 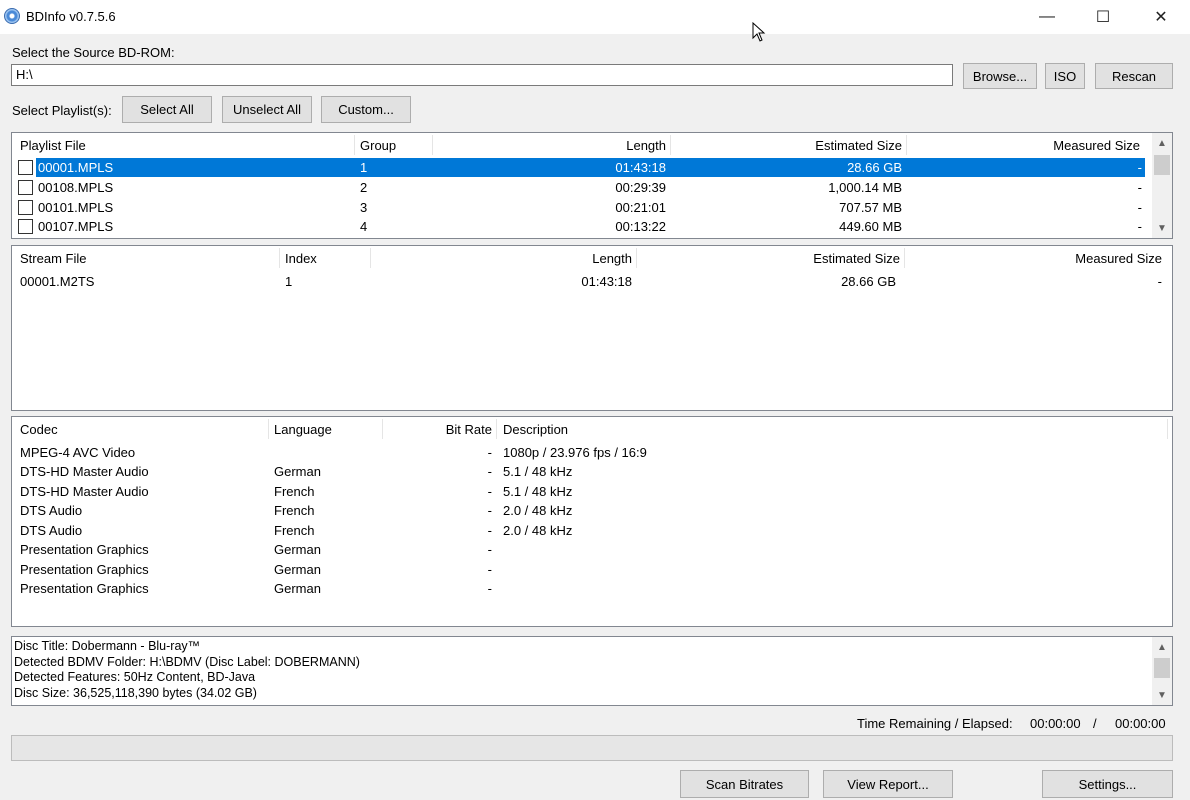 What do you see at coordinates (93, 52) in the screenshot?
I see `source-label: Select the Source BD-ROM:` at bounding box center [93, 52].